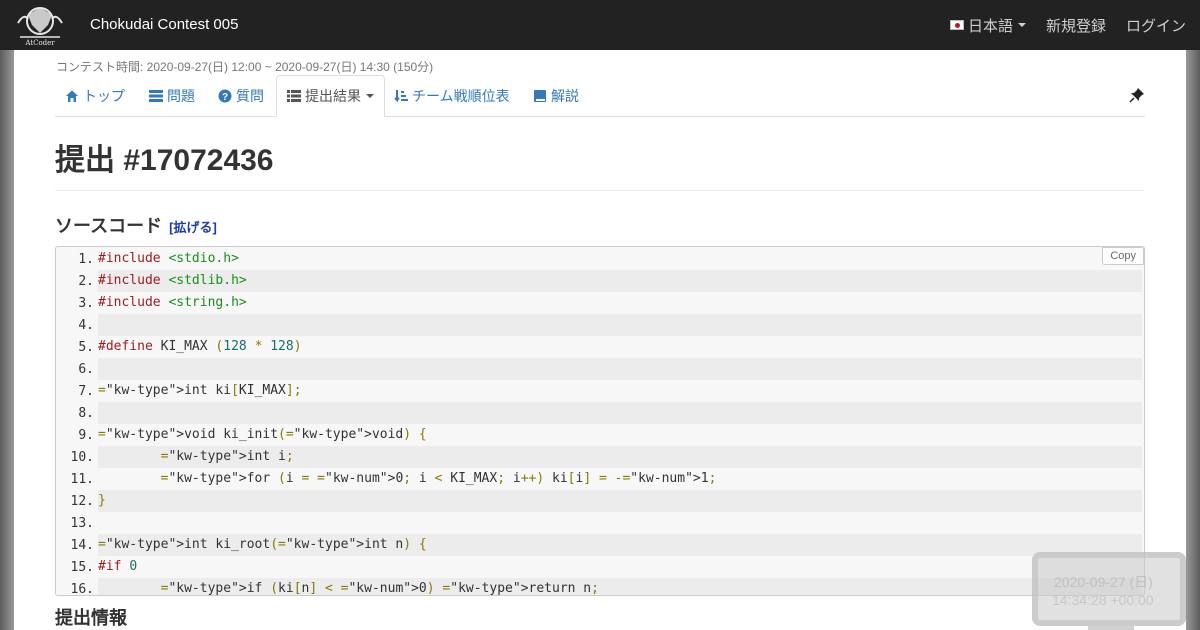 Image resolution: width=1200 pixels, height=630 pixels. I want to click on code-line: 6., so click(600, 369).